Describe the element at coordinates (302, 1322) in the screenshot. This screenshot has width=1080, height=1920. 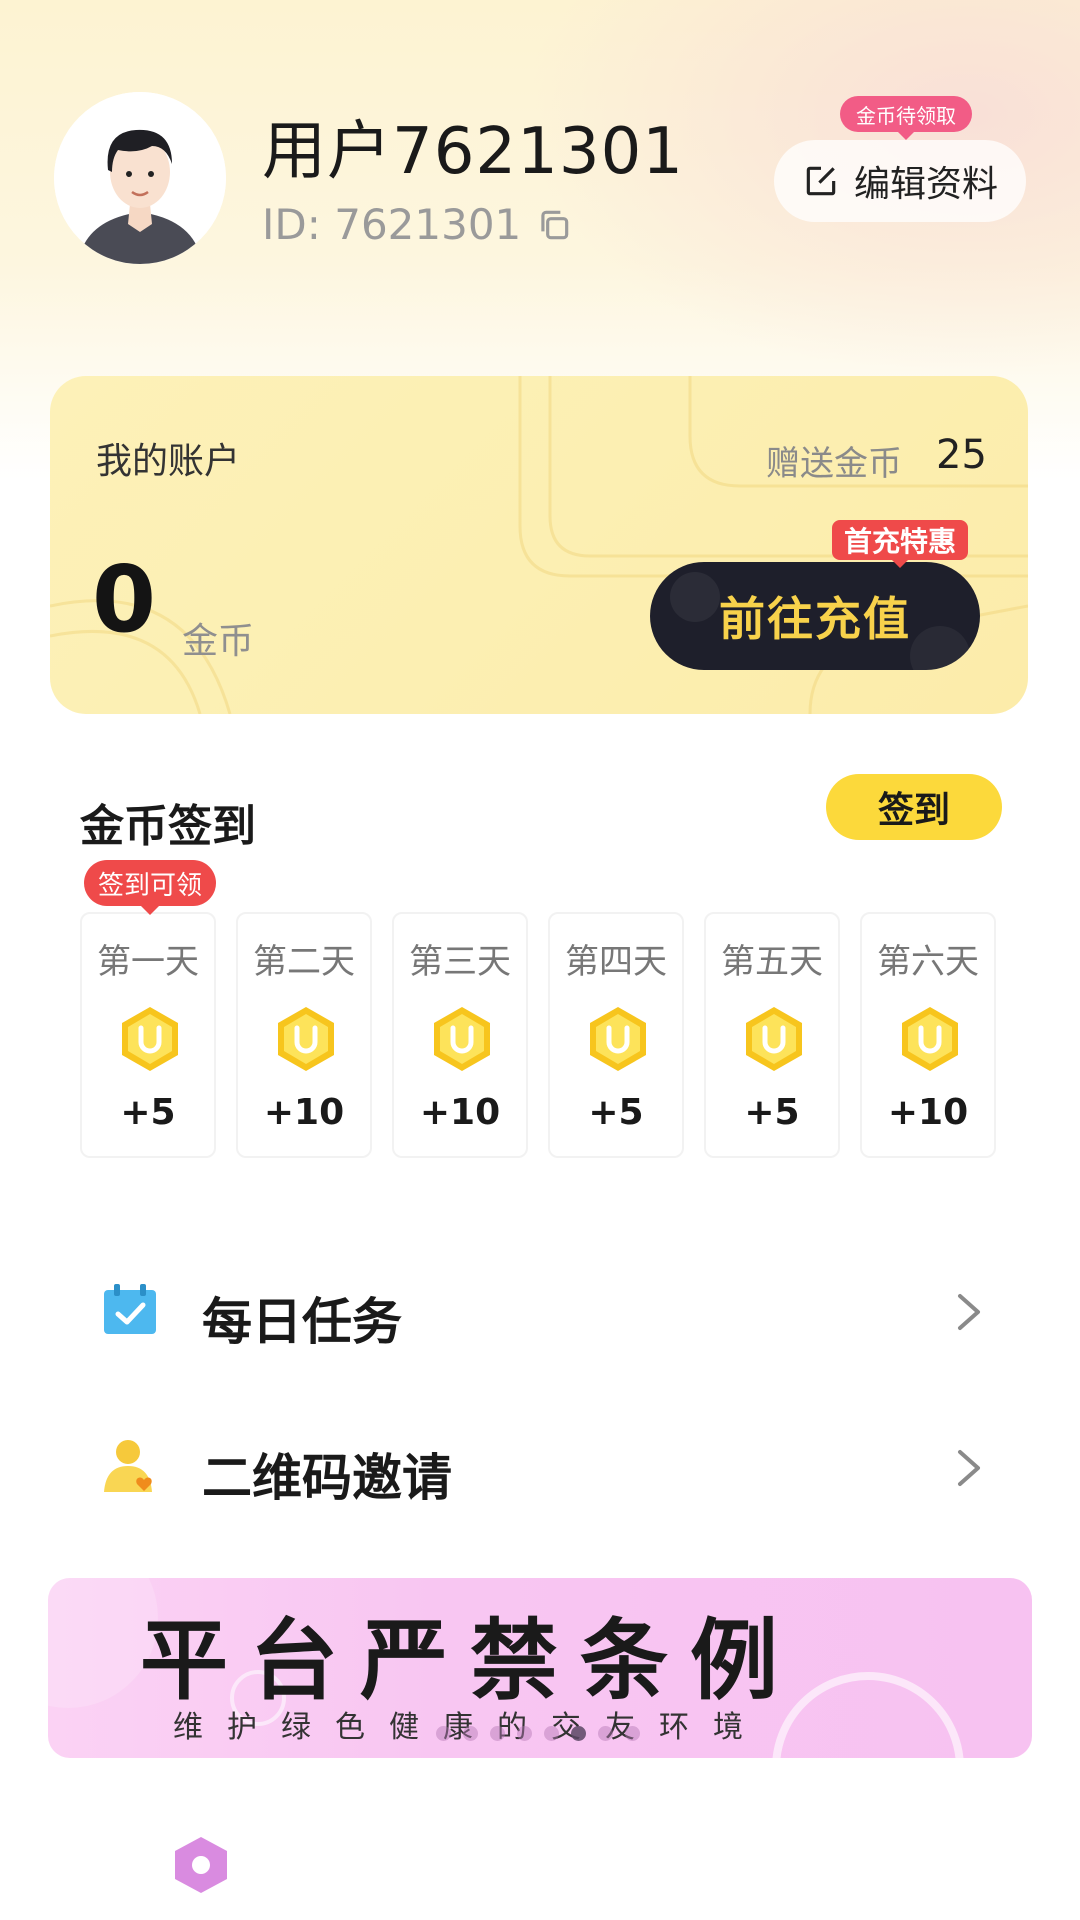
I see `menu-label: 每日任务` at that location.